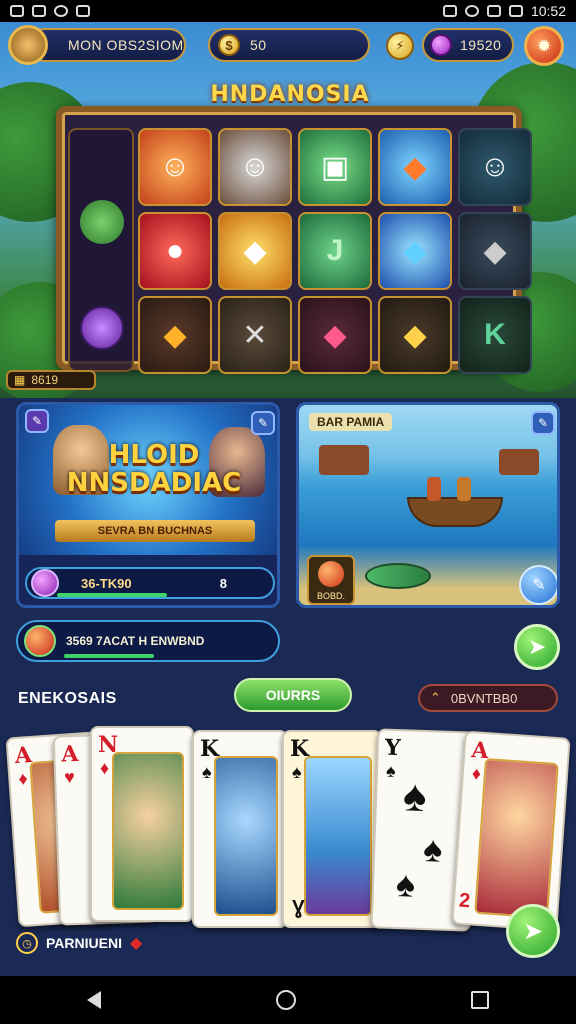  I want to click on purple-orb-icon, so click(102, 328).